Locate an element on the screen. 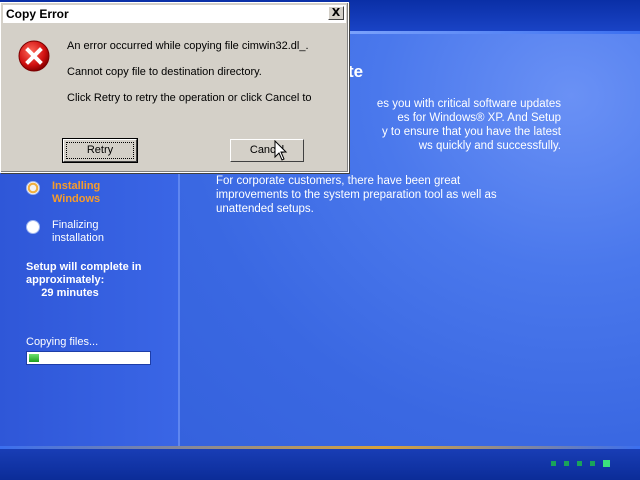 The width and height of the screenshot is (640, 480). step-installing-windows: Installing Windows is located at coordinates (63, 193).